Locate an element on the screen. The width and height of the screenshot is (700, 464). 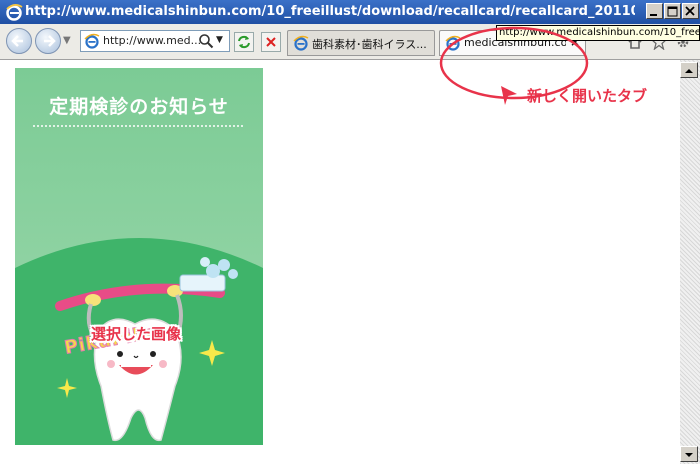
history-dropdown-icon: ▼ is located at coordinates (67, 40).